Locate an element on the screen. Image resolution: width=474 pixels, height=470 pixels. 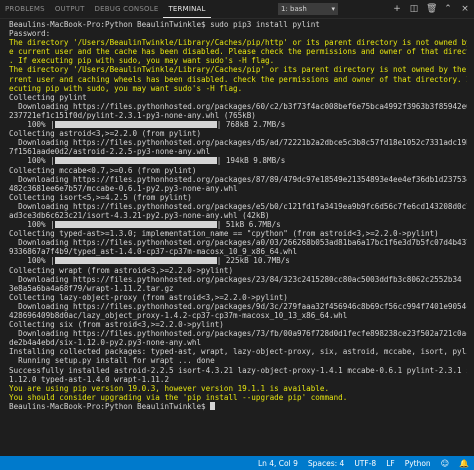
trash-icon: 🗑 is located at coordinates (431, 9).